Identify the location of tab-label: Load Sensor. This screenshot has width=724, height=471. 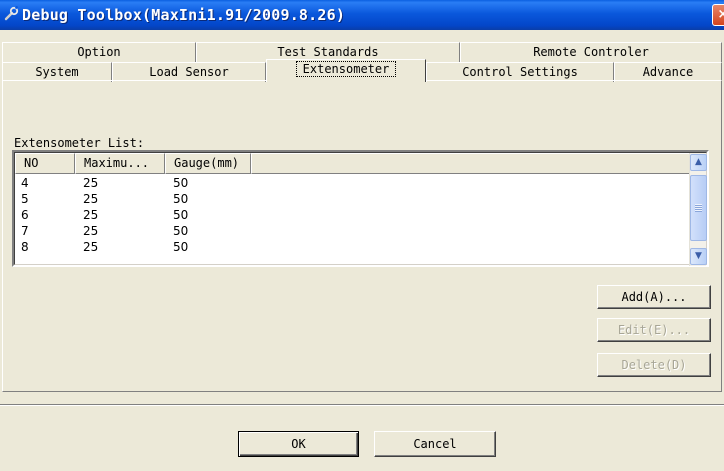
(189, 72).